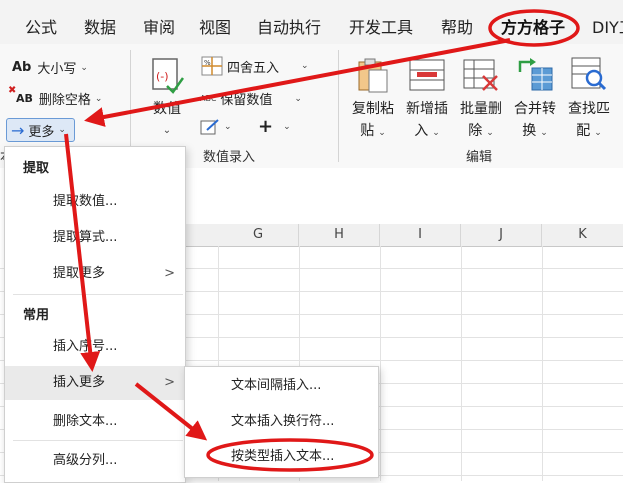 This screenshot has height=483, width=623. I want to click on clipboard-icon, so click(373, 75).